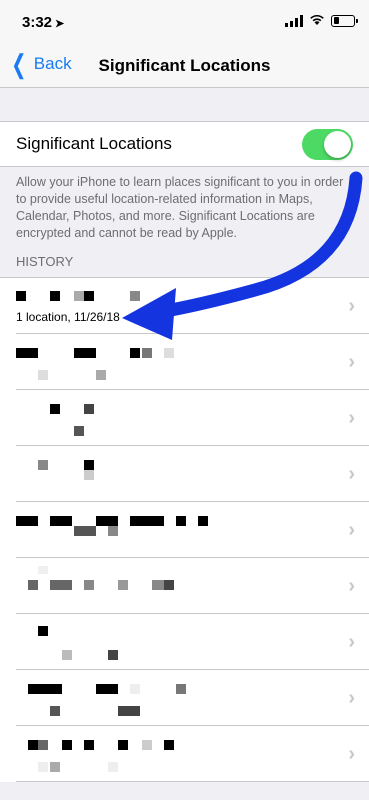 This screenshot has width=369, height=800. I want to click on back-button: ❮ Back, so click(40, 64).